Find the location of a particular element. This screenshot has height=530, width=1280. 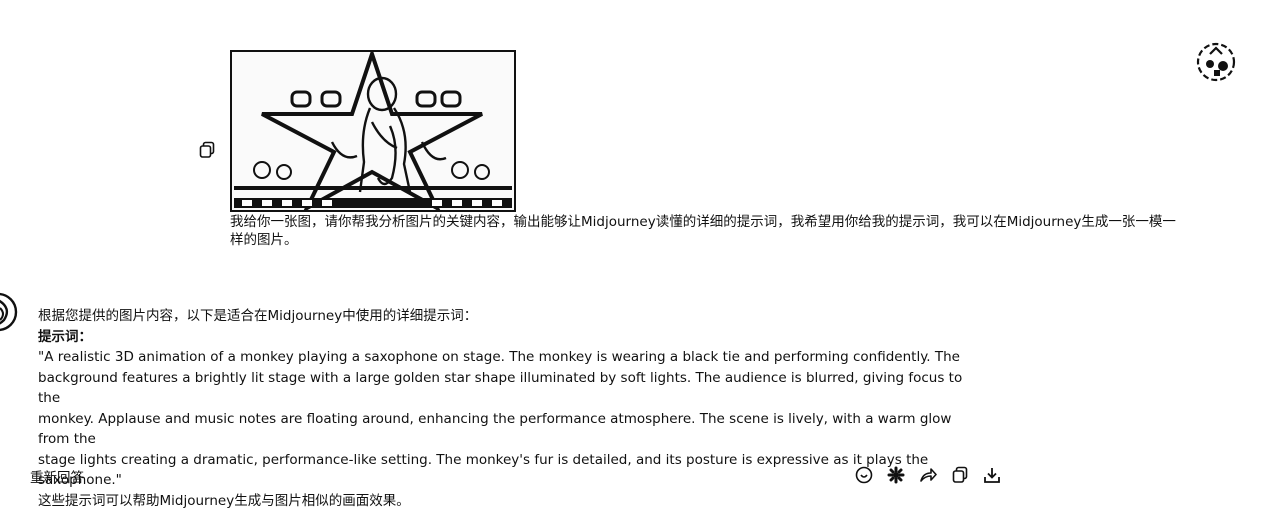

uploaded-image is located at coordinates (373, 131).